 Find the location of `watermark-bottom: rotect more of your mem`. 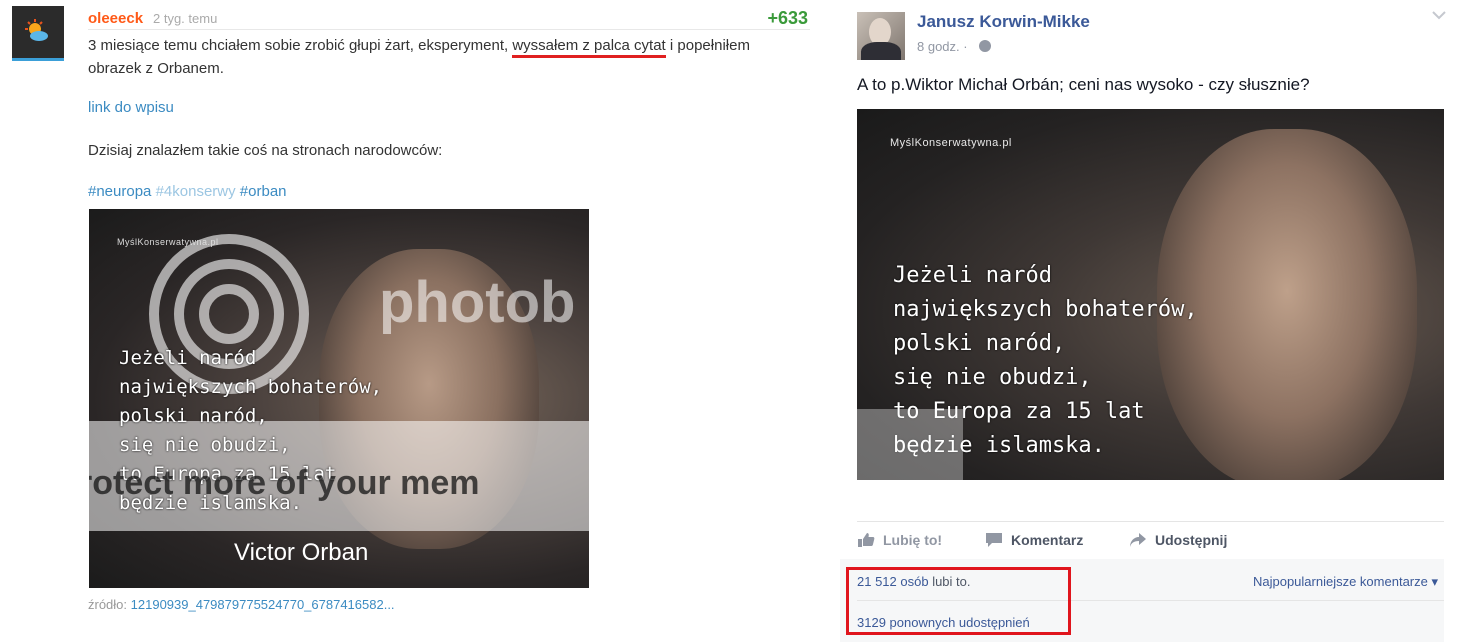

watermark-bottom: rotect more of your mem is located at coordinates (284, 483).